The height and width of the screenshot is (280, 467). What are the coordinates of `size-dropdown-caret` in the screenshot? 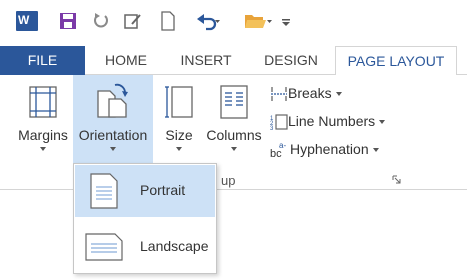 It's located at (179, 149).